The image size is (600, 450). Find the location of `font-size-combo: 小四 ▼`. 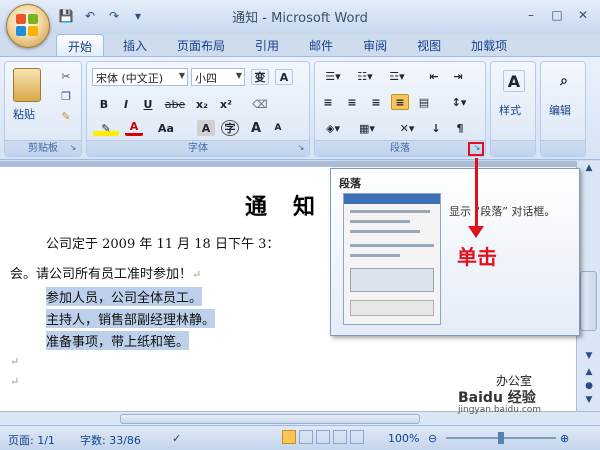

font-size-combo: 小四 ▼ is located at coordinates (218, 77).